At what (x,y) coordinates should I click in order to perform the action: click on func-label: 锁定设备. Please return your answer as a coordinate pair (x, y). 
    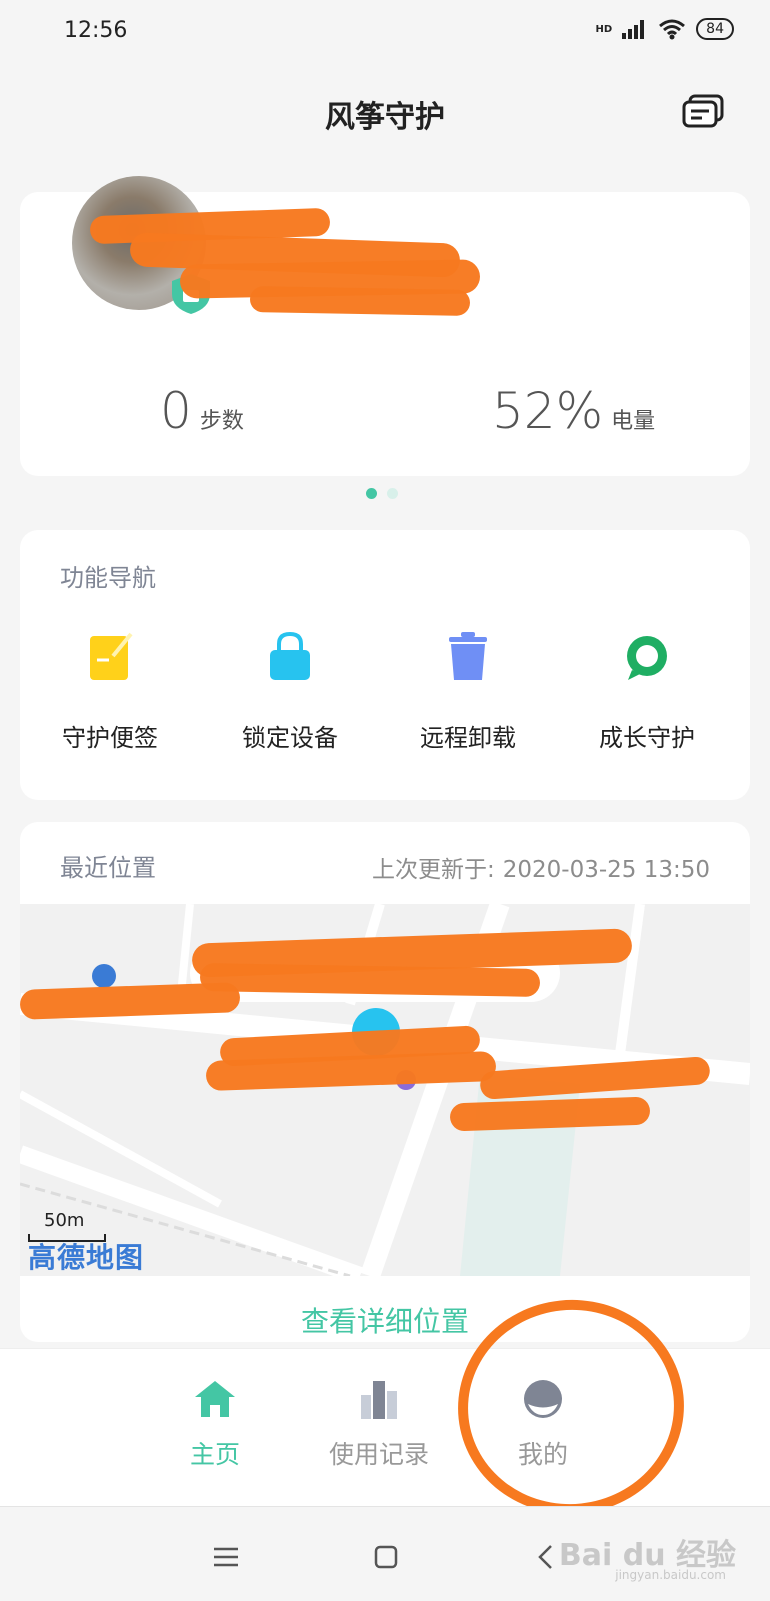
    Looking at the image, I should click on (290, 738).